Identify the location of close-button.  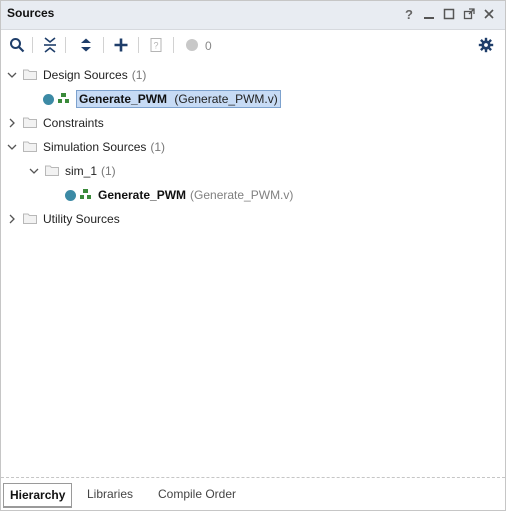
(489, 14).